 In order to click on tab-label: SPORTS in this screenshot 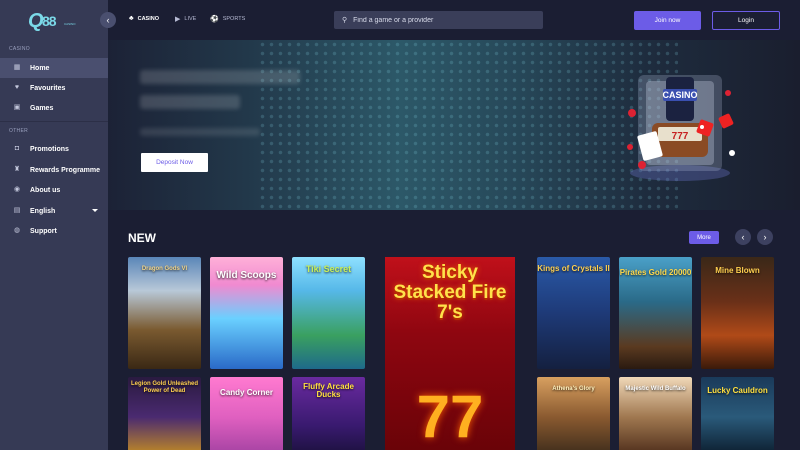, I will do `click(234, 19)`.